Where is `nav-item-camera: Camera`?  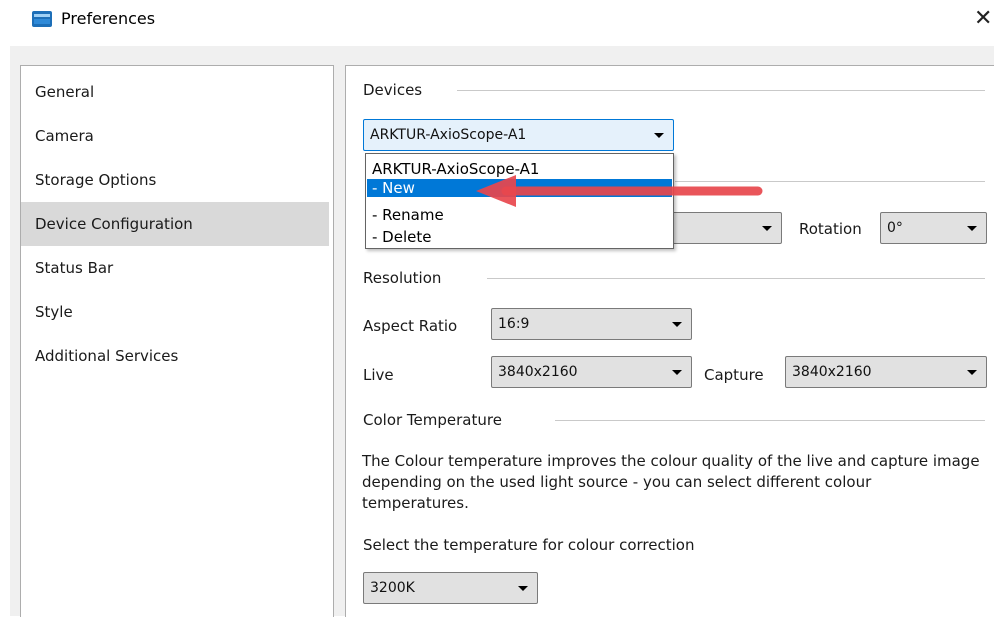 nav-item-camera: Camera is located at coordinates (175, 136).